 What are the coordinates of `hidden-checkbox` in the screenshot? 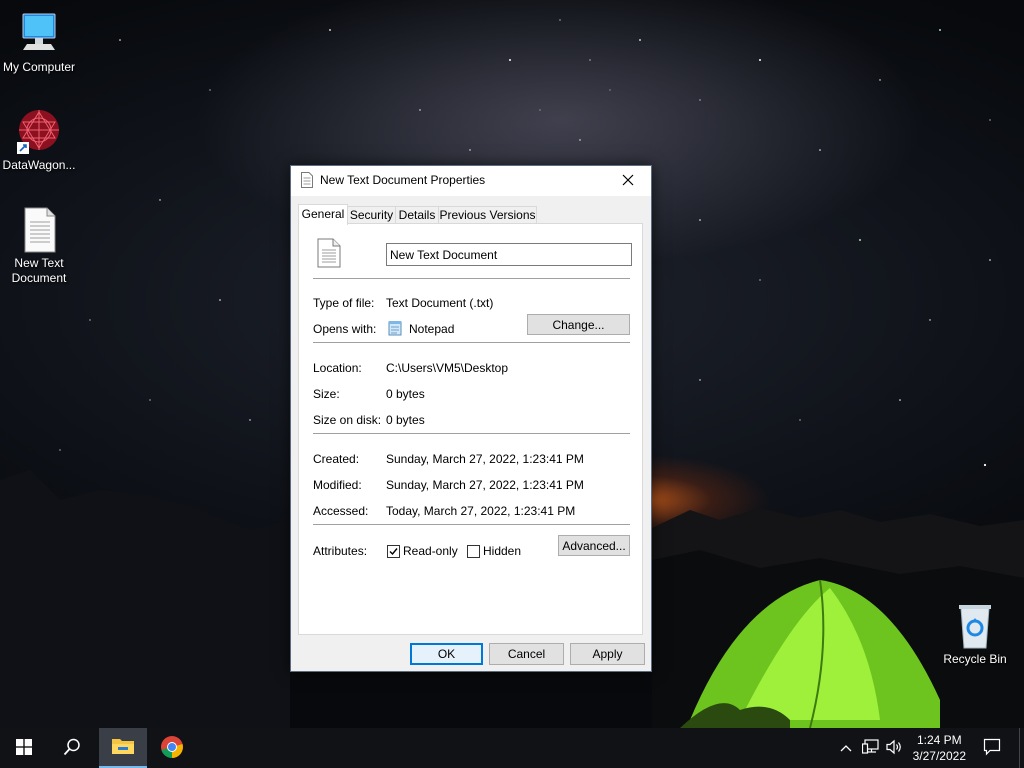 It's located at (473, 551).